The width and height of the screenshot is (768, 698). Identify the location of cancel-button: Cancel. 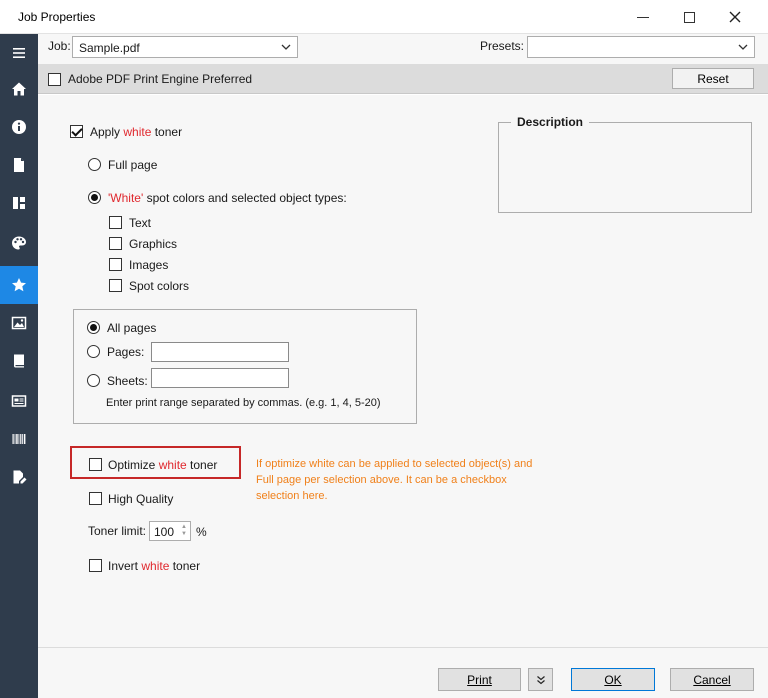
(712, 679).